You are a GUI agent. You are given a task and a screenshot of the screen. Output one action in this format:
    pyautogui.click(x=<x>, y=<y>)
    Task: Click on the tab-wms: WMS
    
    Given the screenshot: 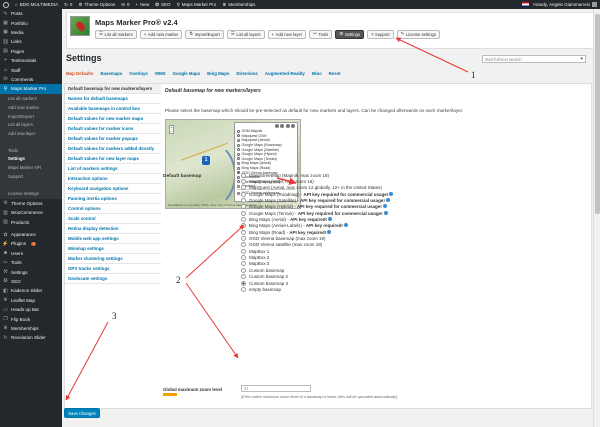 What is the action you would take?
    pyautogui.click(x=160, y=73)
    